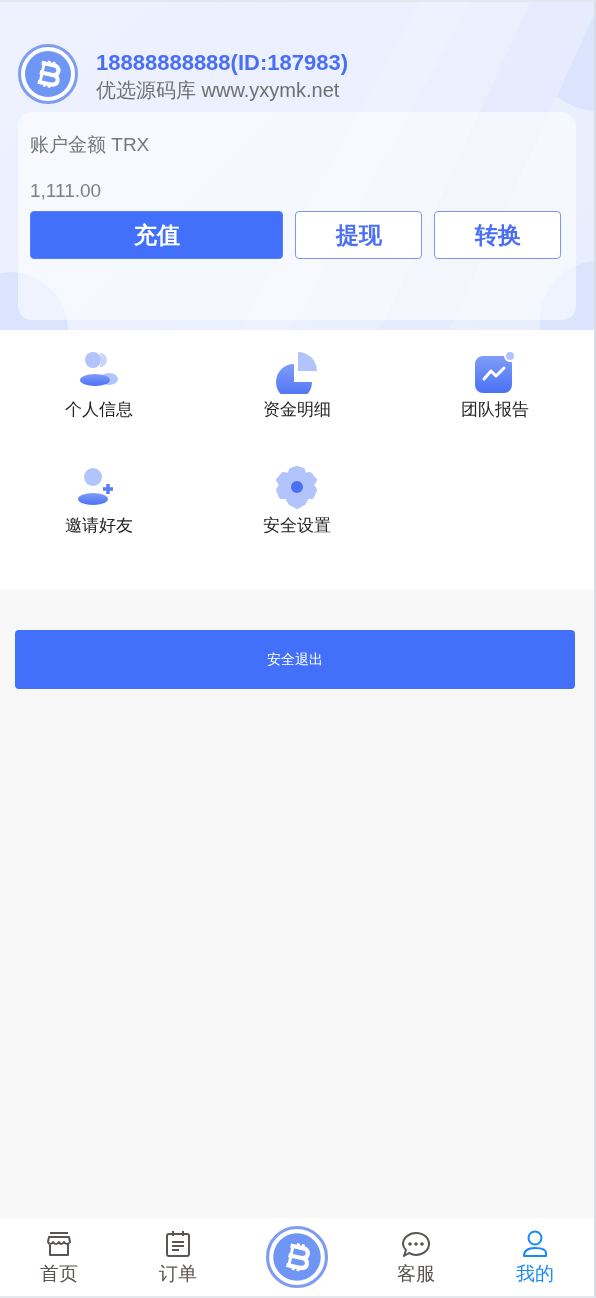 The height and width of the screenshot is (1298, 596). Describe the element at coordinates (358, 235) in the screenshot. I see `action-button: 提现` at that location.